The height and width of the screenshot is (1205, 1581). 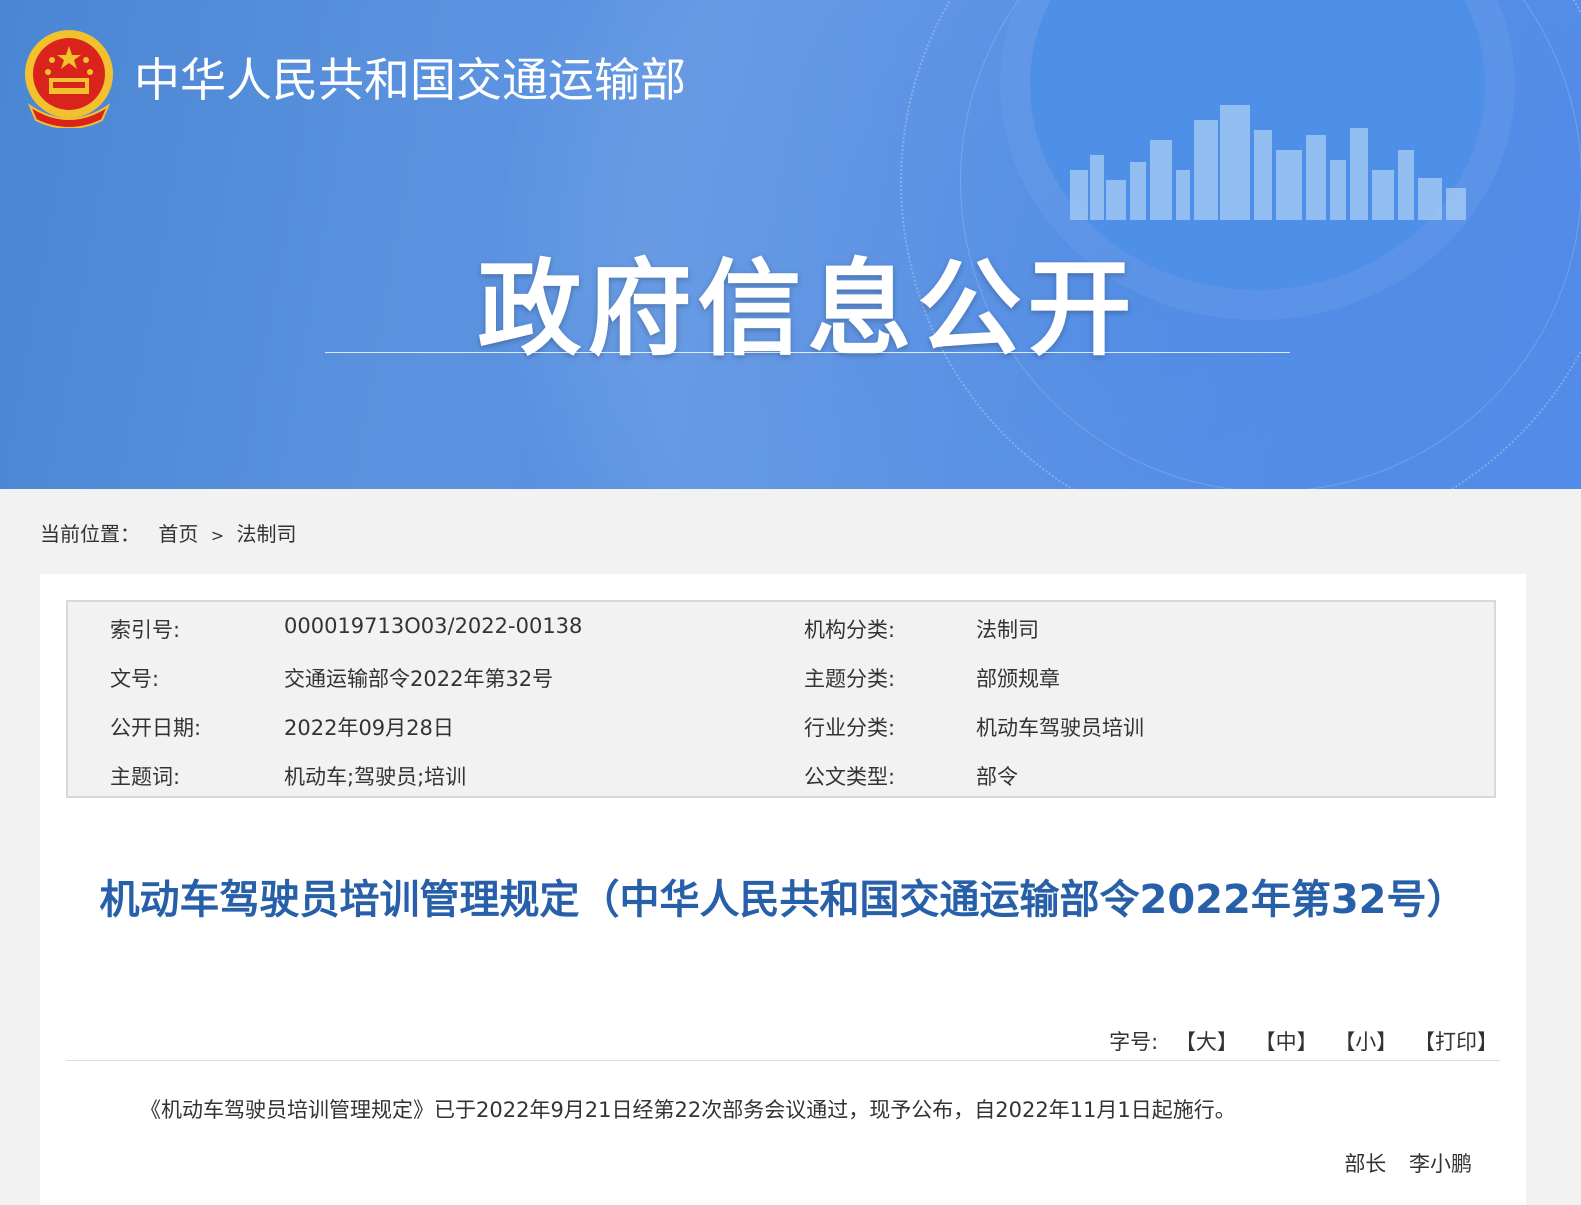 I want to click on org-name: 中华人民共和国交通运输部, so click(x=410, y=77).